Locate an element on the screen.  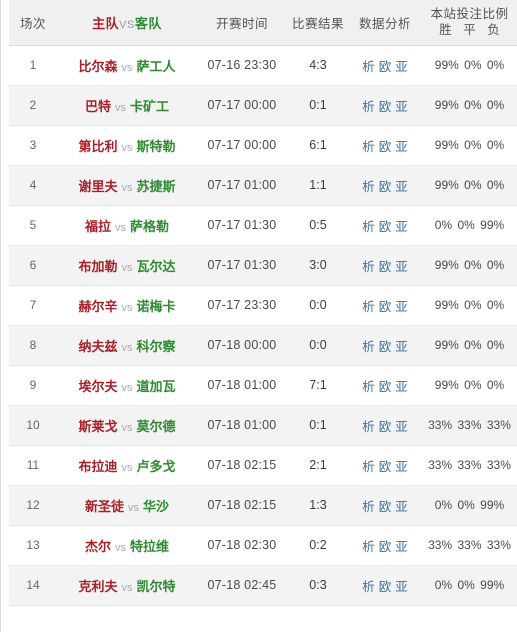
away-team-name: 苏捷斯 is located at coordinates (156, 186).